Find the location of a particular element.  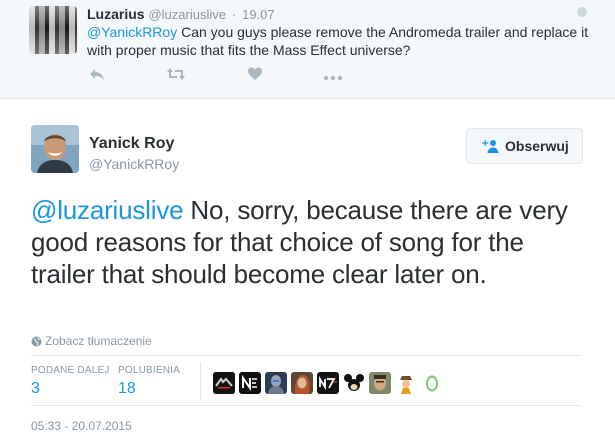

retweets-count: 3 is located at coordinates (35, 389).